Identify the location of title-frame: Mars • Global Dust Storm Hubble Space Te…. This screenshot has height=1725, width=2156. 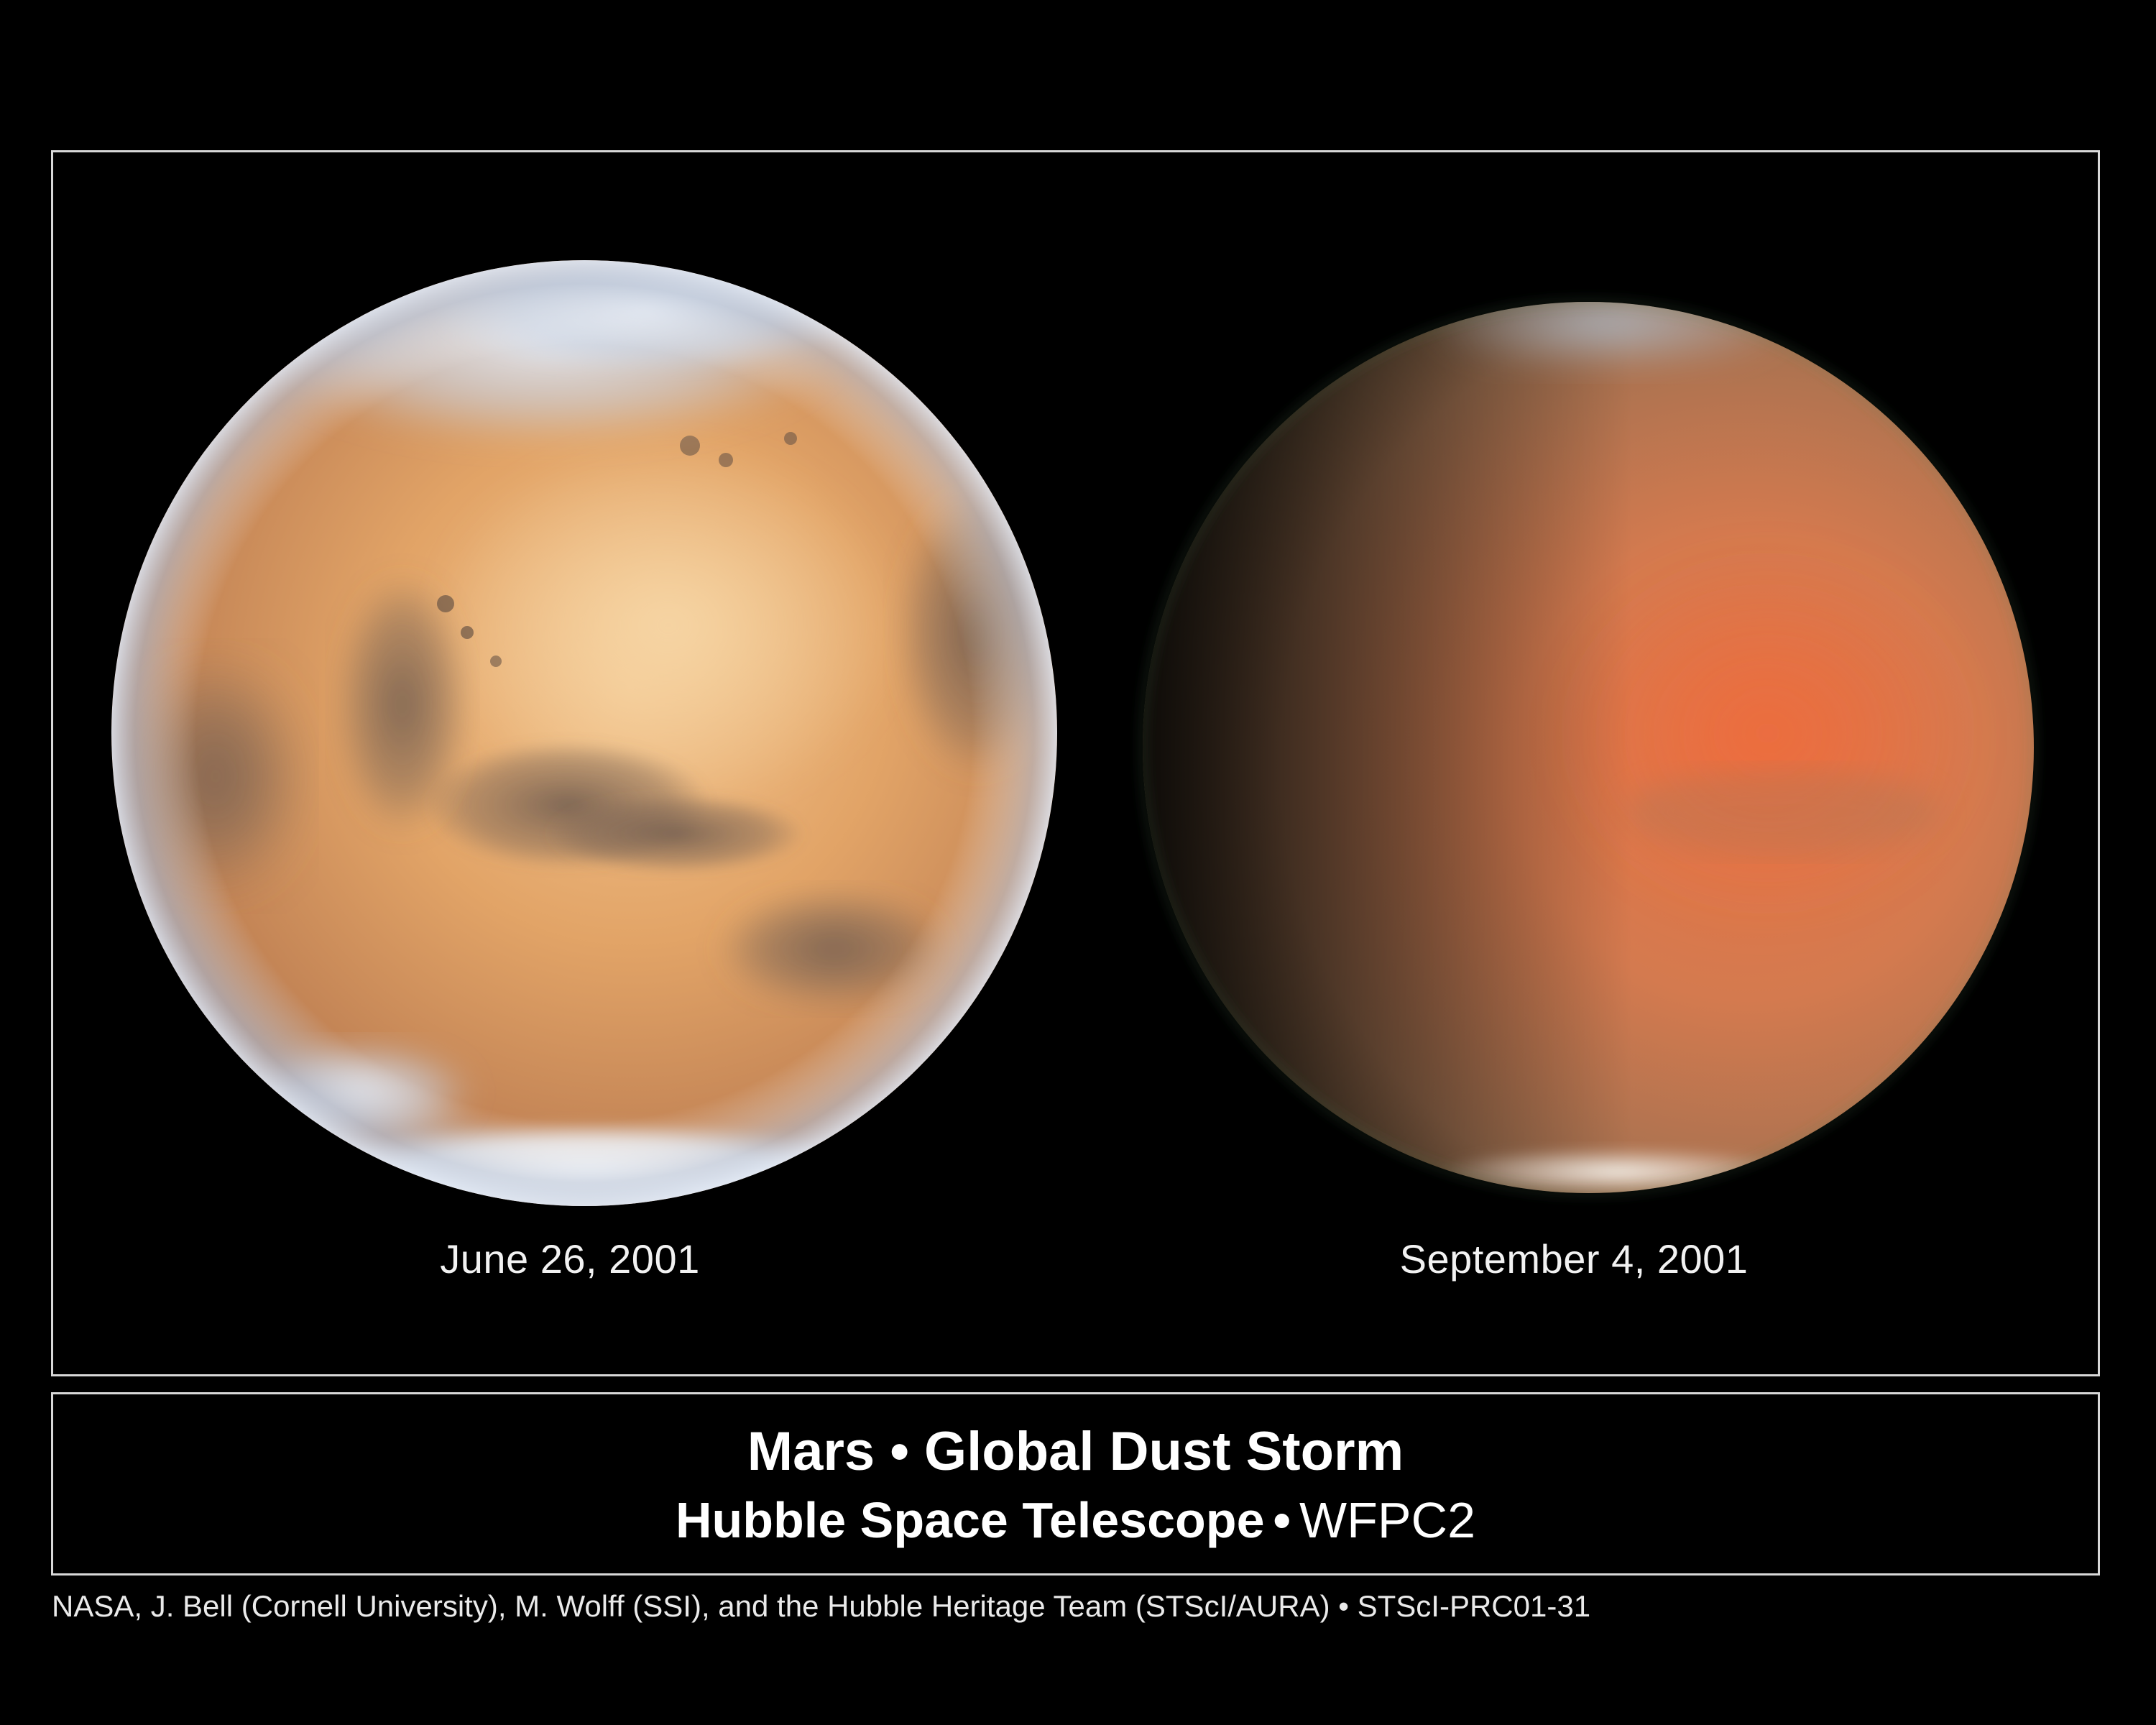
(1075, 1484).